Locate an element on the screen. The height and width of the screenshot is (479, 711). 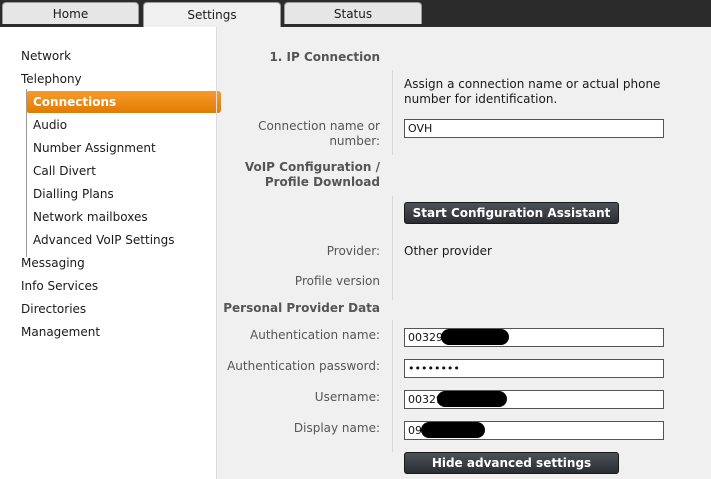
username-label: Username: is located at coordinates (347, 397).